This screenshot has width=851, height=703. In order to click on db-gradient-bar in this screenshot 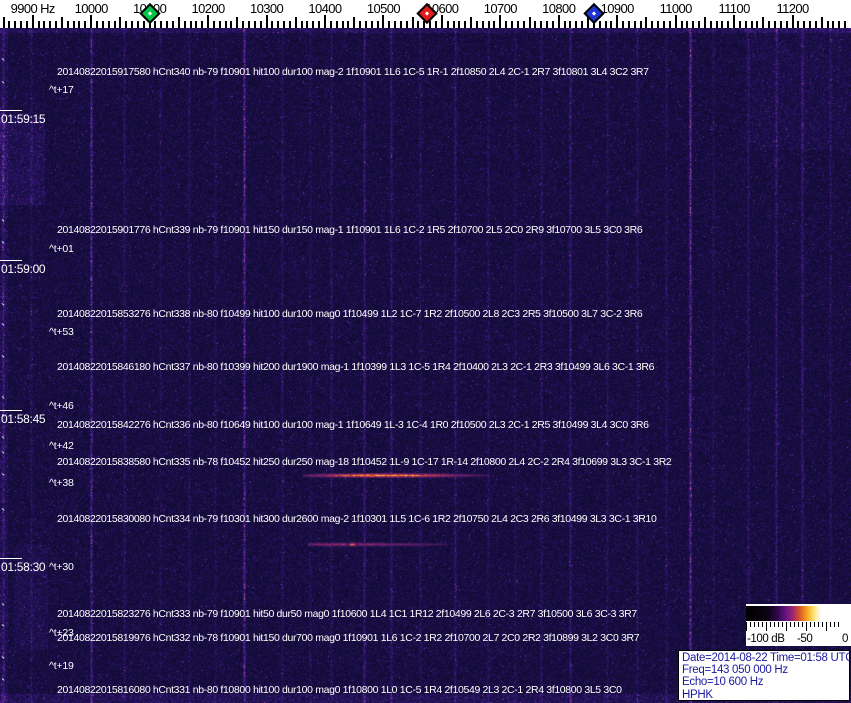, I will do `click(783, 613)`.